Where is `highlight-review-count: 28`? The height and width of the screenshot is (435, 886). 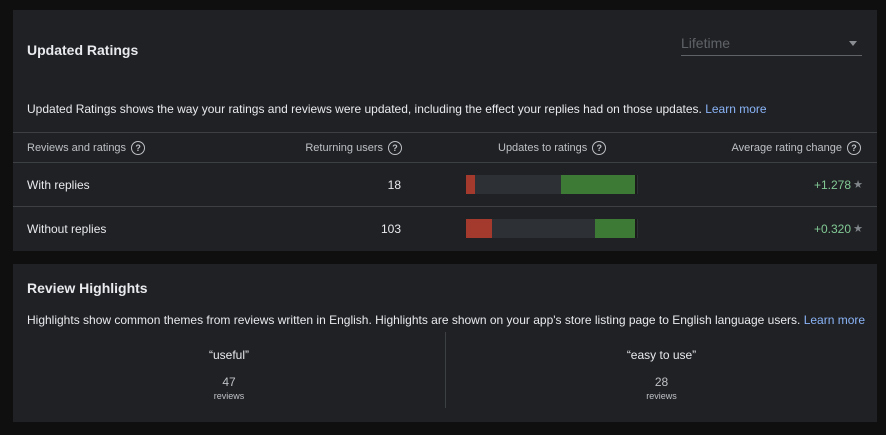
highlight-review-count: 28 is located at coordinates (661, 382).